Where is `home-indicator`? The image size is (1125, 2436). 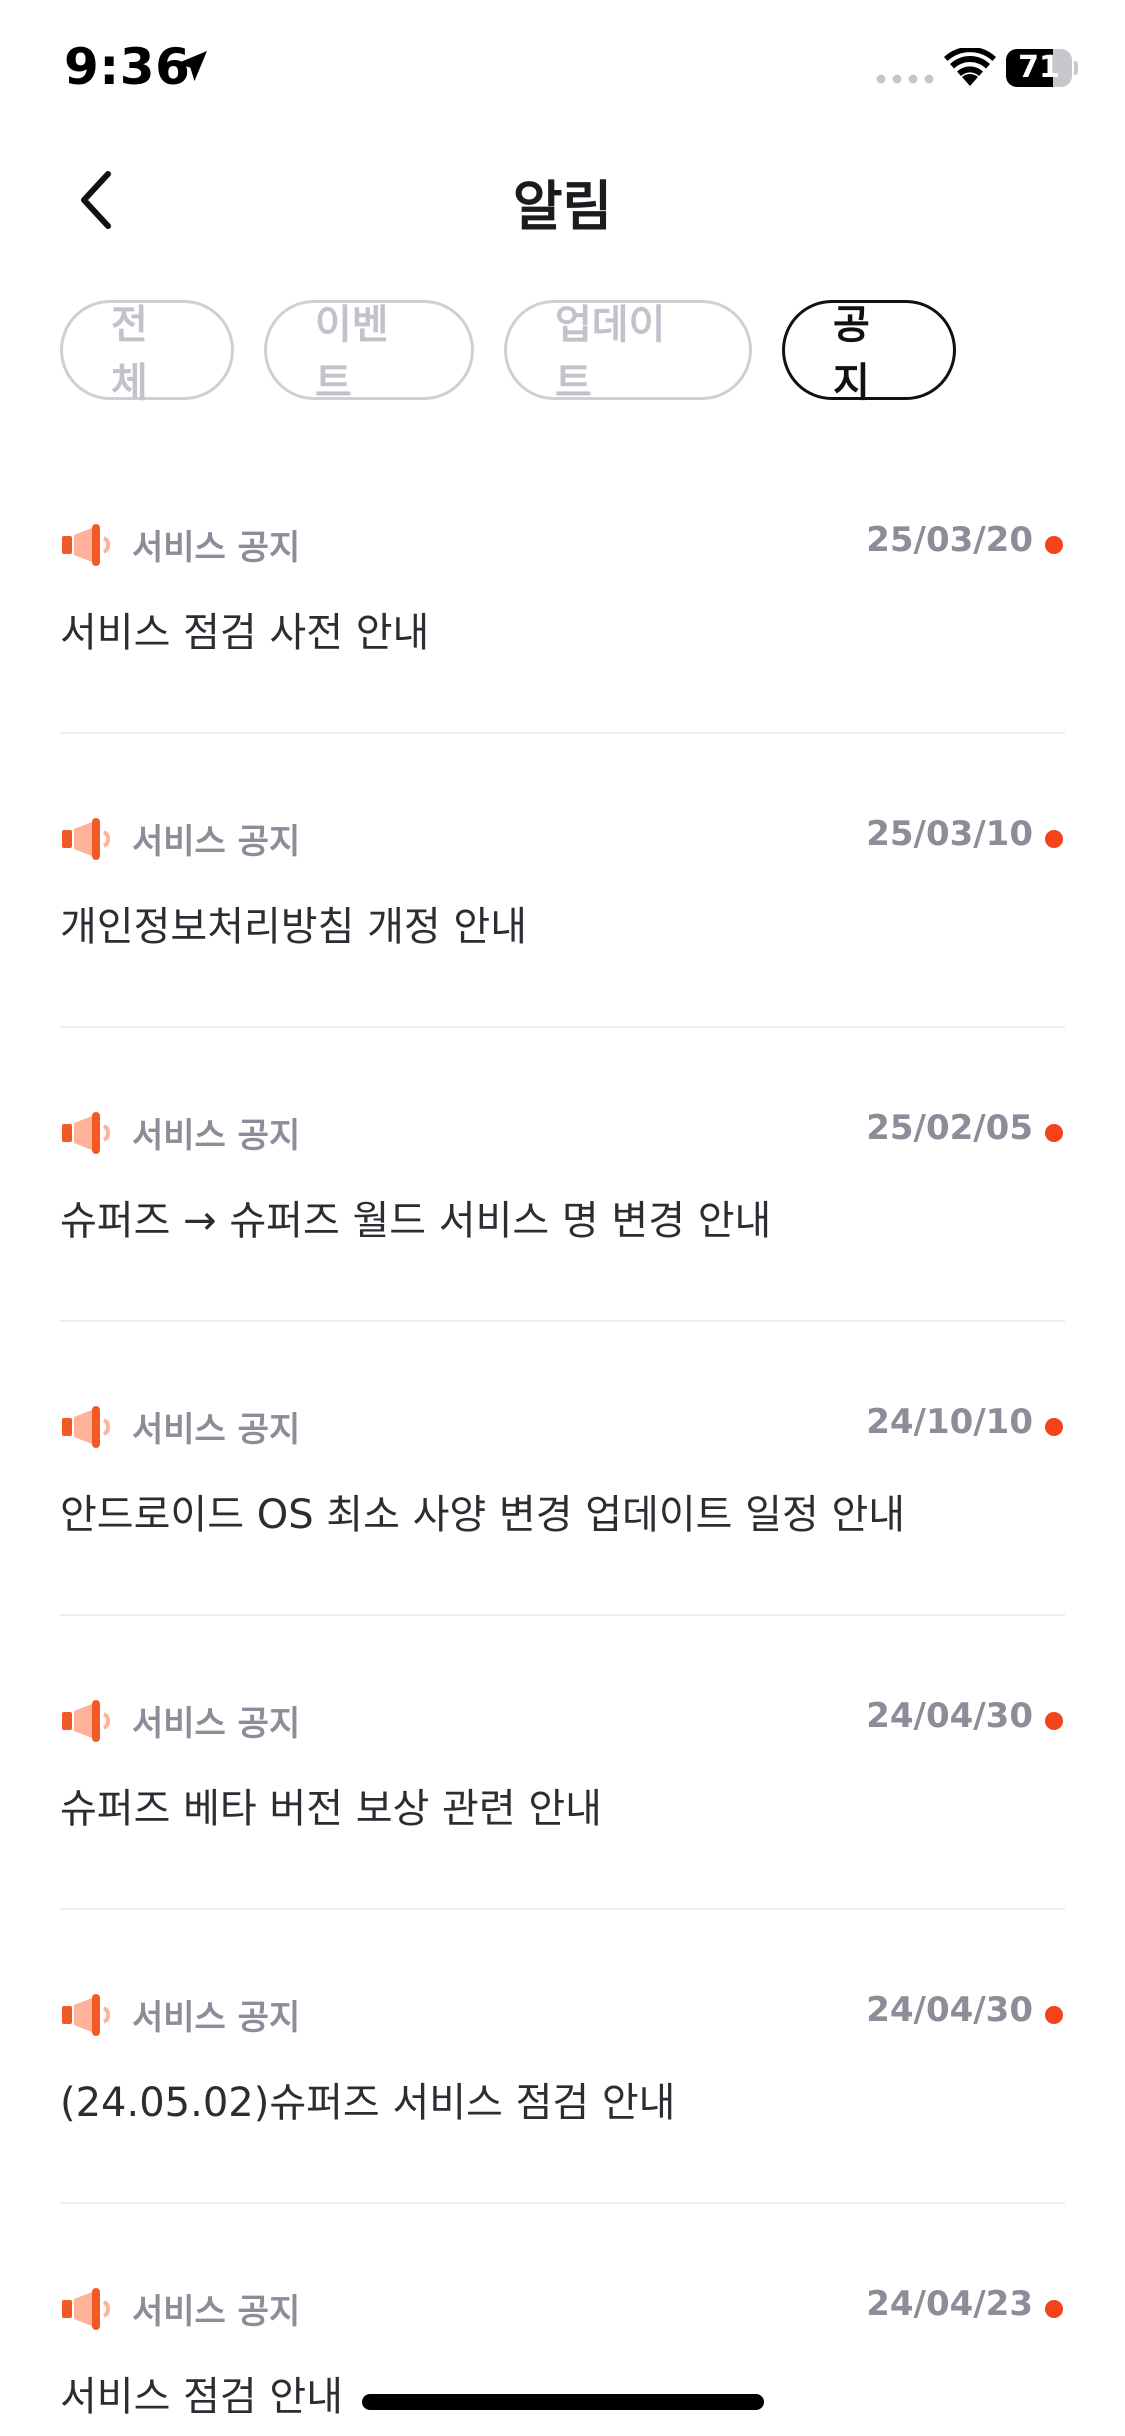
home-indicator is located at coordinates (563, 2402).